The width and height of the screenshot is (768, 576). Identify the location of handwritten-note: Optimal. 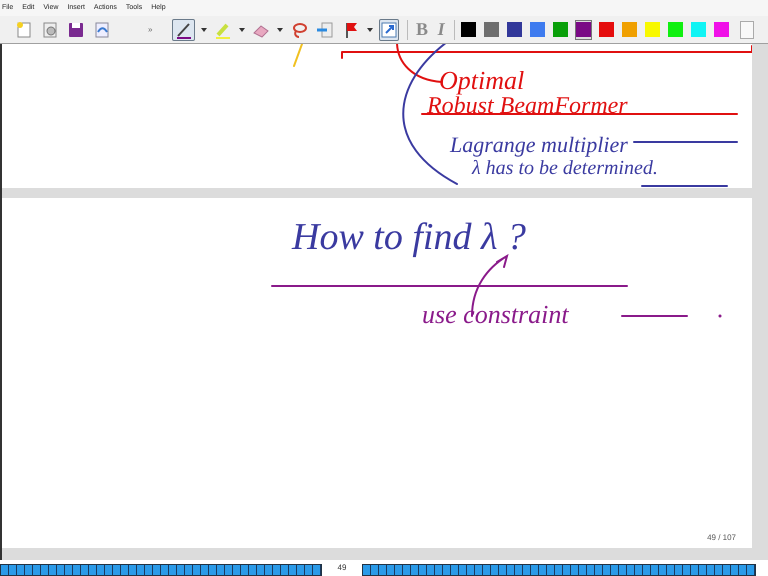
(481, 81).